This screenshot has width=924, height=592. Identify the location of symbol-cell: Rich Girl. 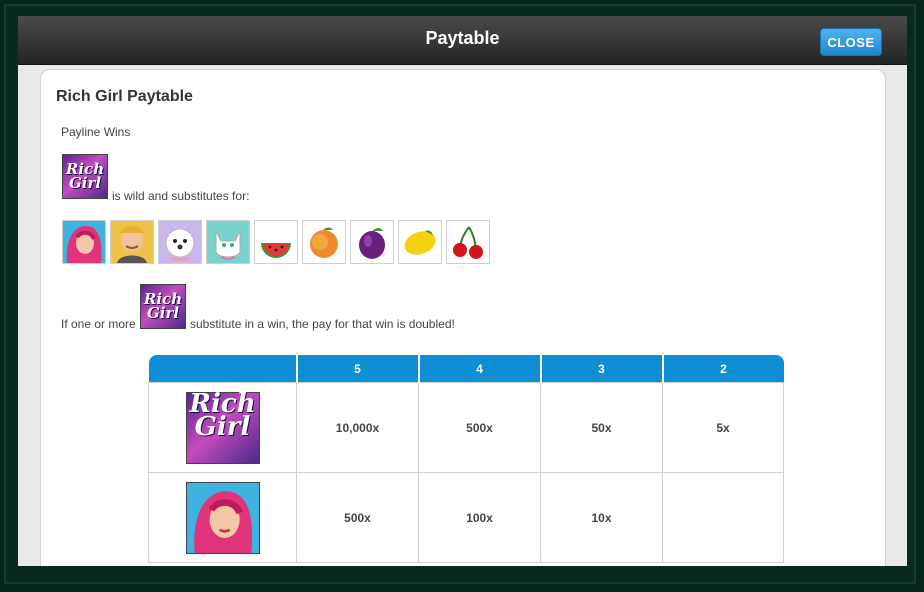
(222, 427).